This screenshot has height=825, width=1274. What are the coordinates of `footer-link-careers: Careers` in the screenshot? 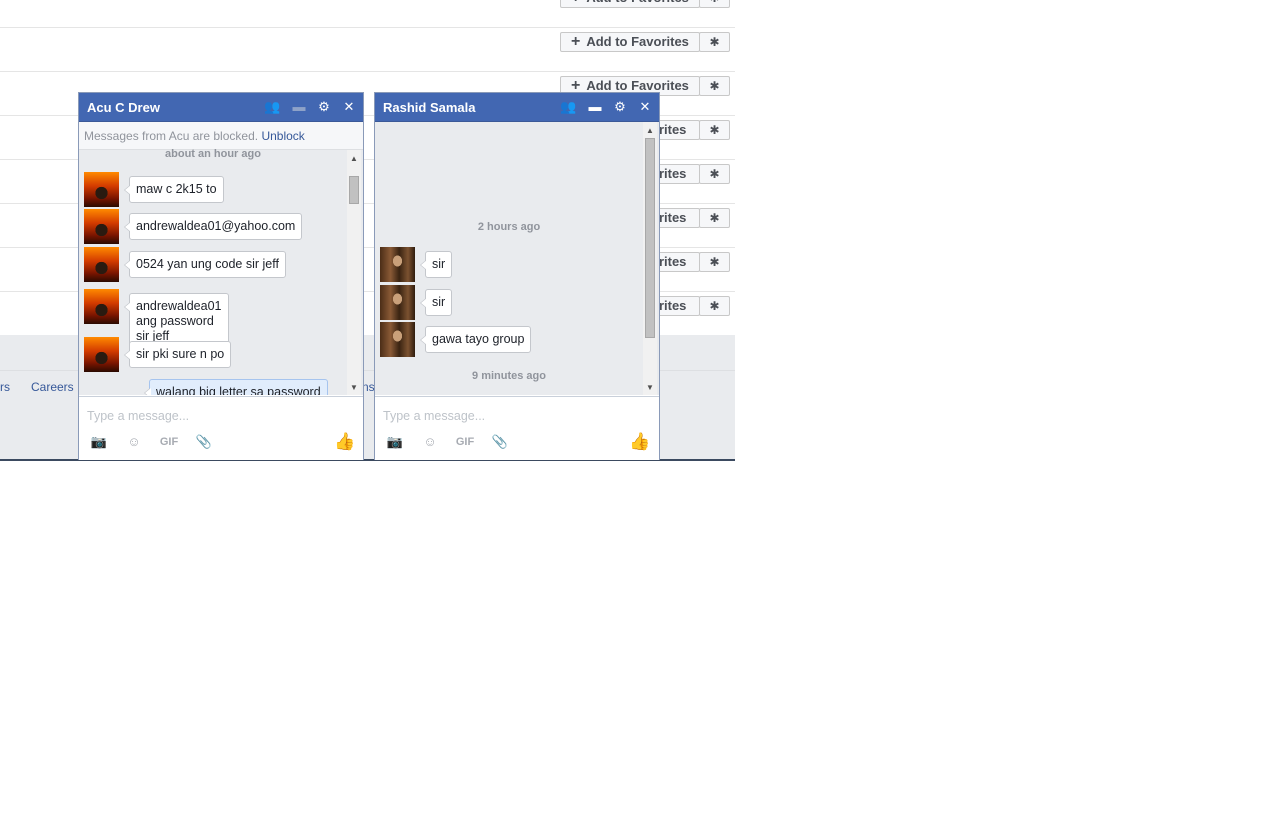 It's located at (52, 387).